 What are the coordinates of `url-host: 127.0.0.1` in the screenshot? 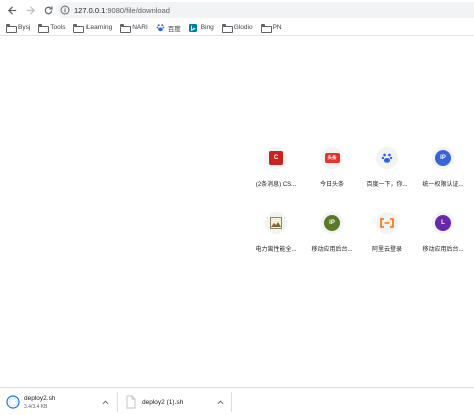 It's located at (90, 10).